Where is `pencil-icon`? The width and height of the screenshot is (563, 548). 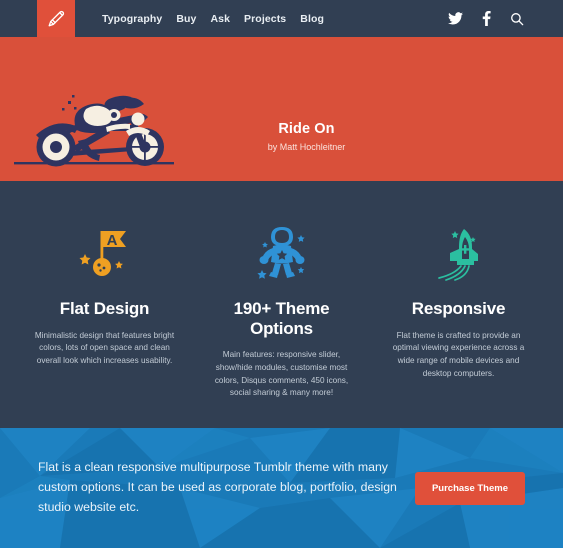
pencil-icon is located at coordinates (56, 19).